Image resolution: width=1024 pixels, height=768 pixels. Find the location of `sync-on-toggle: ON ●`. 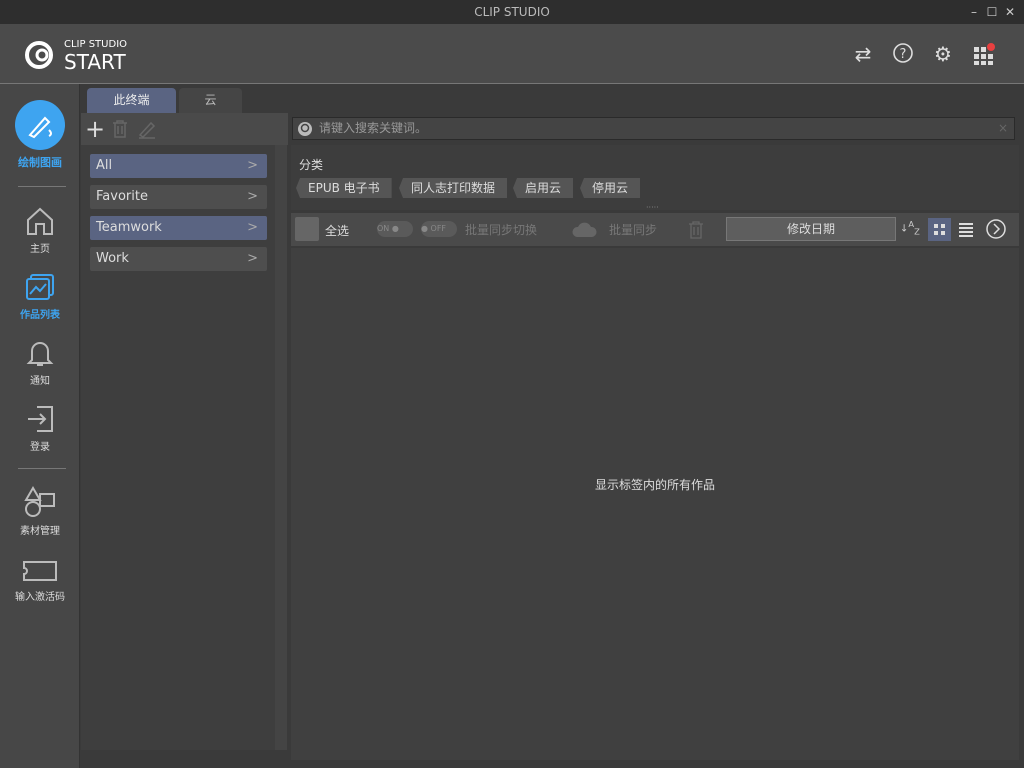

sync-on-toggle: ON ● is located at coordinates (395, 229).